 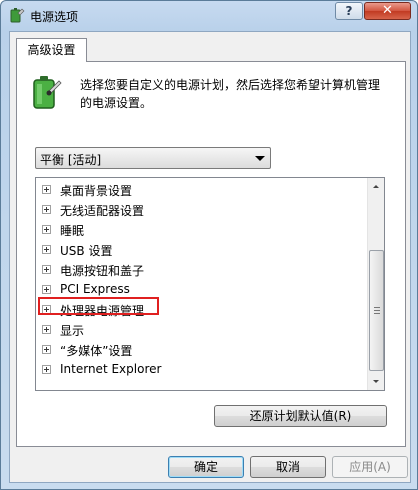 What do you see at coordinates (71, 160) in the screenshot?
I see `power-plan-value: 平衡 [活动]` at bounding box center [71, 160].